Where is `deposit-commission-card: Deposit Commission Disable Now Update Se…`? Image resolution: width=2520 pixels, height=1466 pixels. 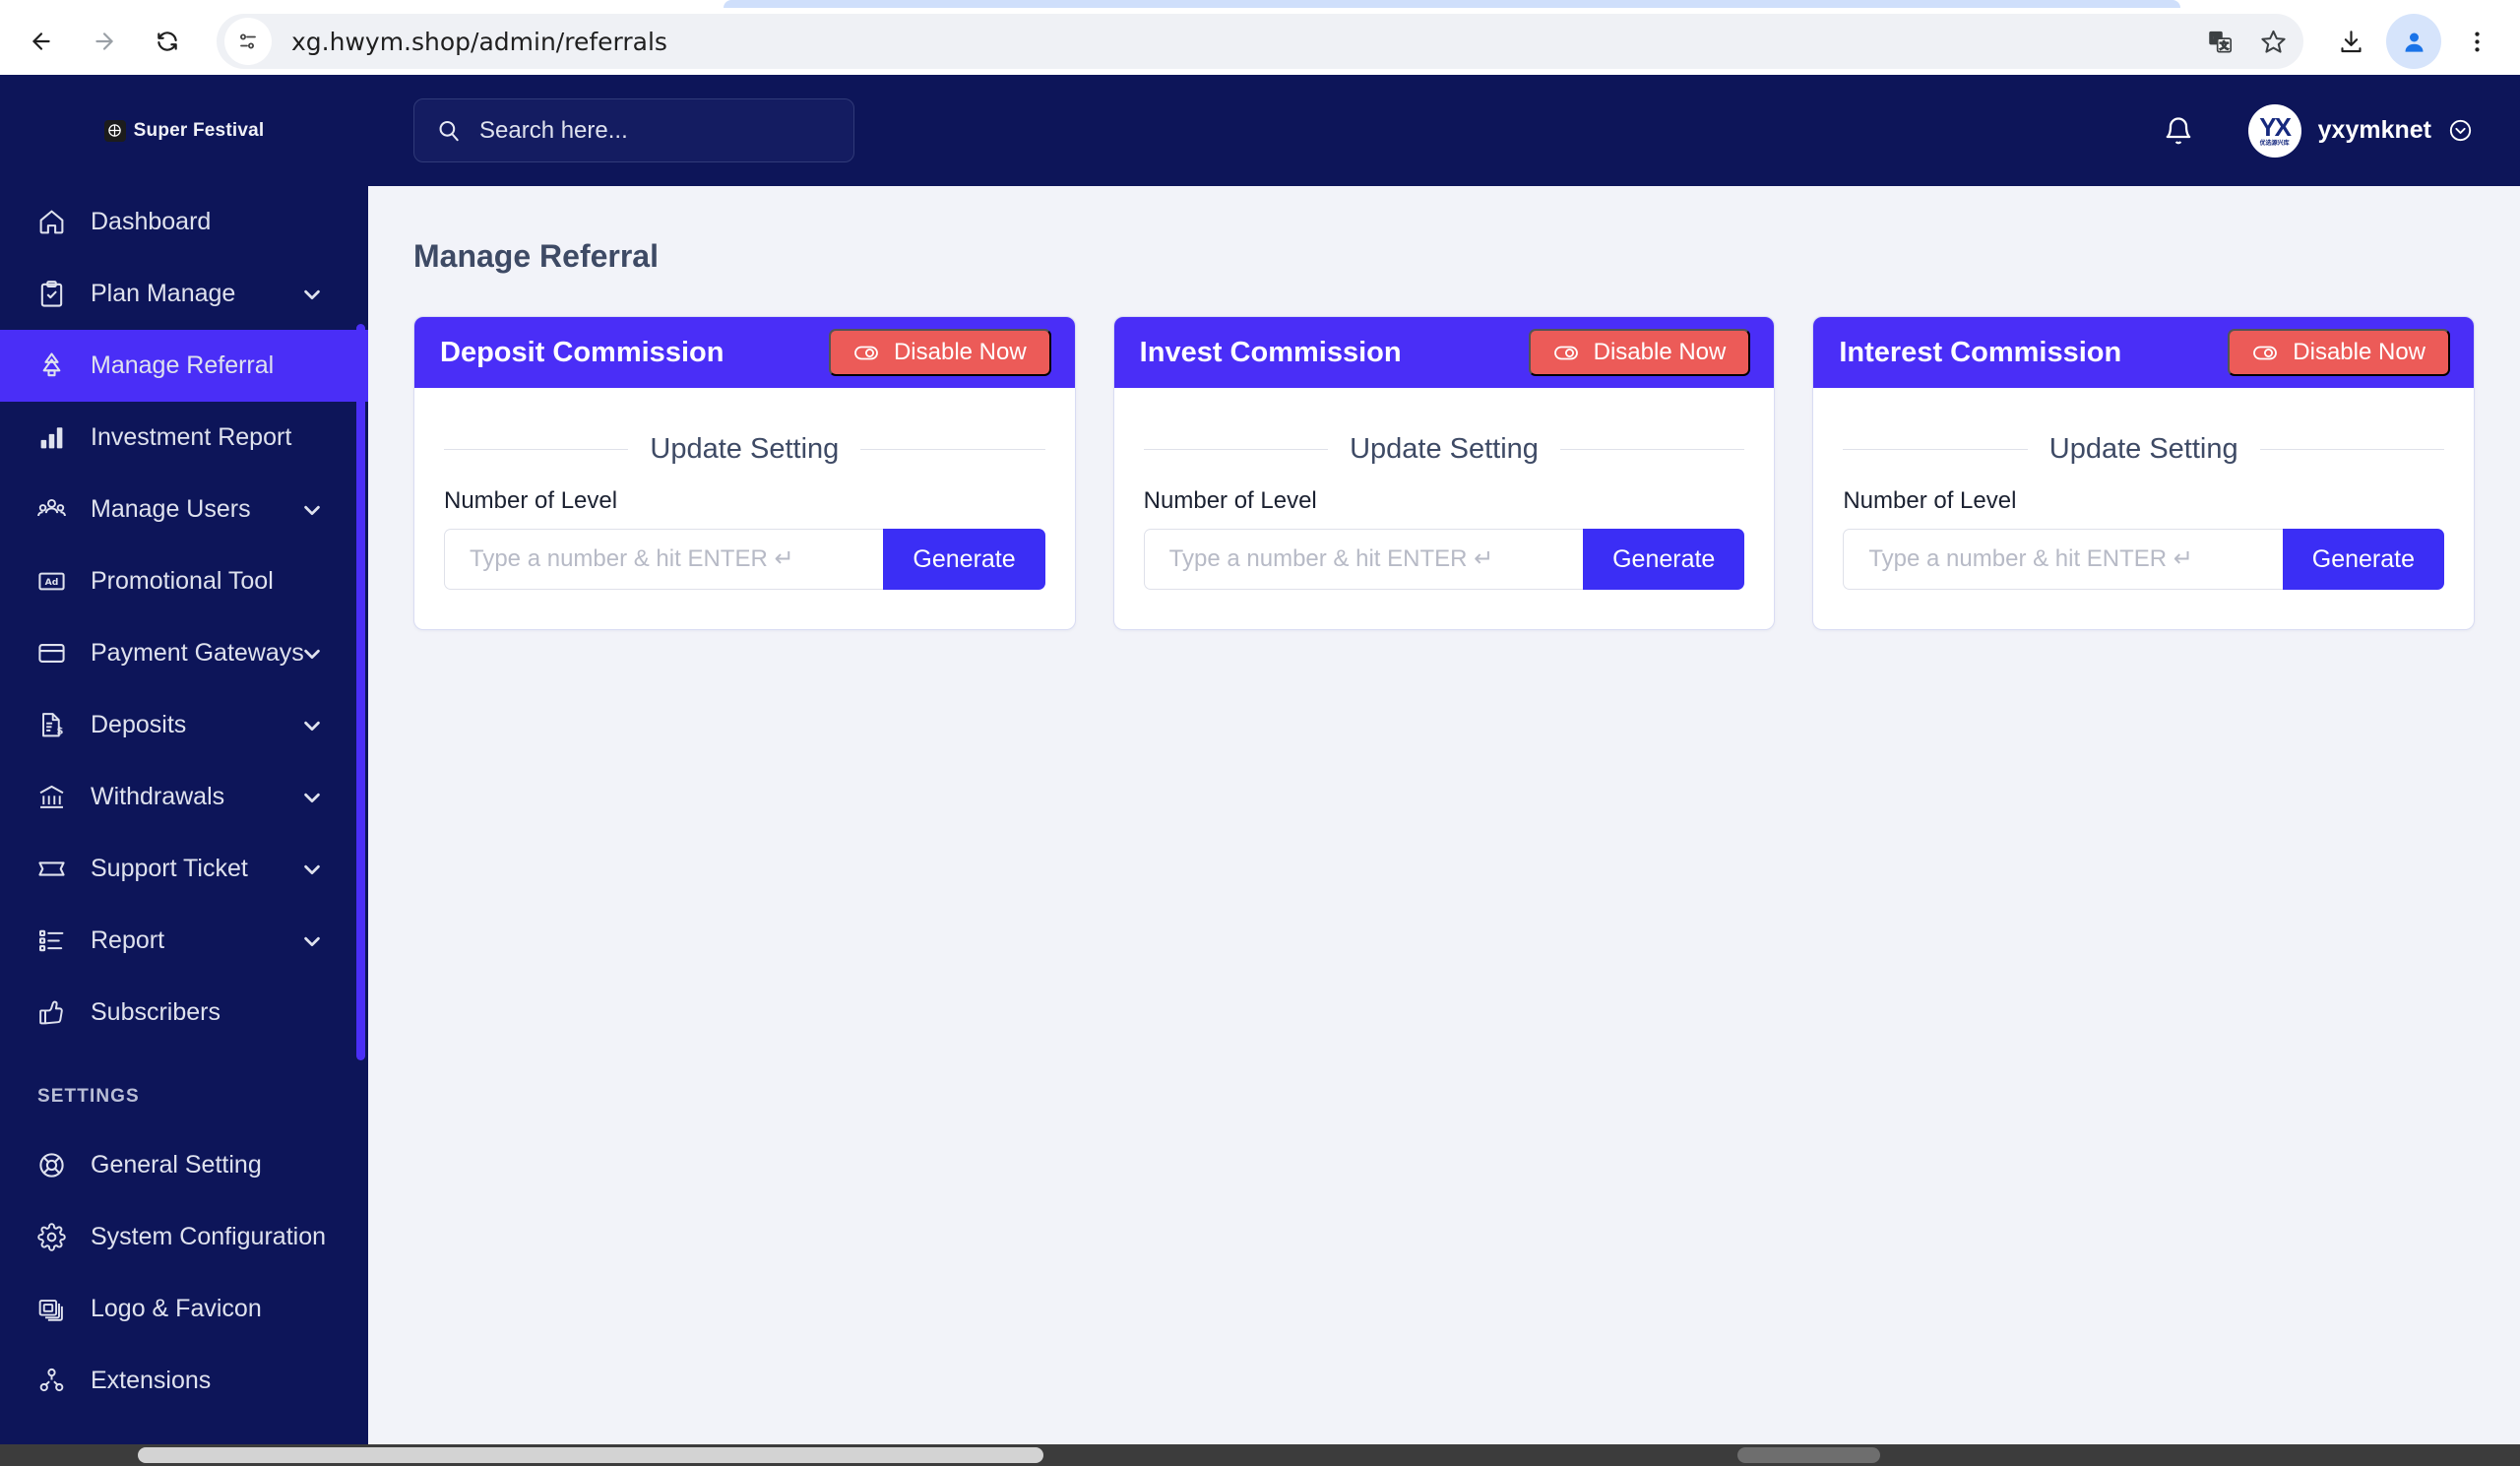
deposit-commission-card: Deposit Commission Disable Now Update Se… is located at coordinates (744, 473).